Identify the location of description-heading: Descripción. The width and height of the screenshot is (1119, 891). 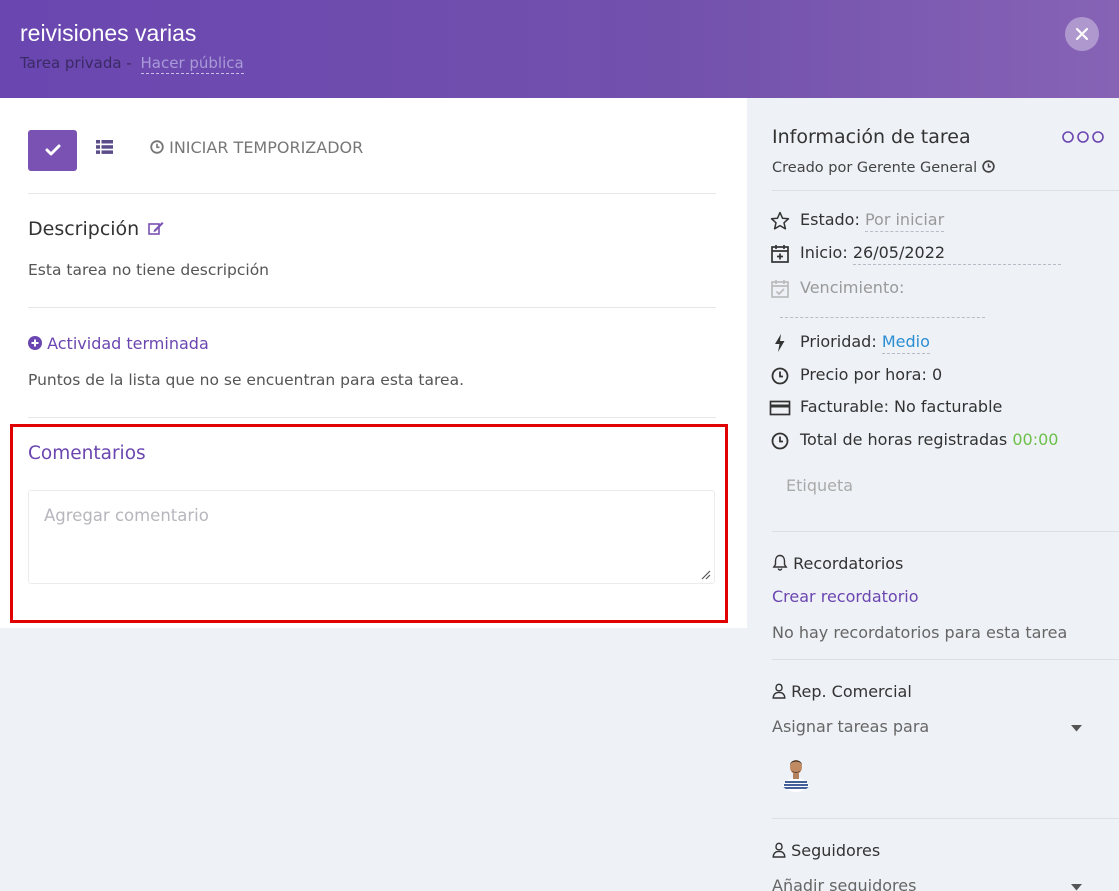
(96, 229).